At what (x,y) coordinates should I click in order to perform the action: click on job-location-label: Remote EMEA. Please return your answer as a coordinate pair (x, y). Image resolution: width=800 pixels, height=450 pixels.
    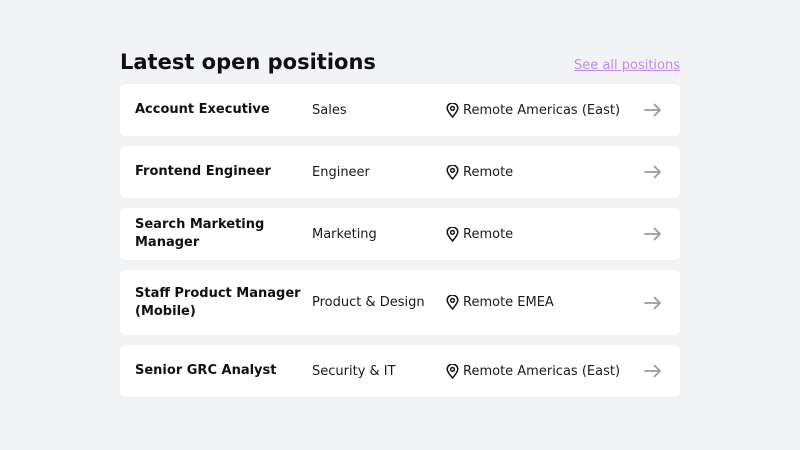
    Looking at the image, I should click on (508, 302).